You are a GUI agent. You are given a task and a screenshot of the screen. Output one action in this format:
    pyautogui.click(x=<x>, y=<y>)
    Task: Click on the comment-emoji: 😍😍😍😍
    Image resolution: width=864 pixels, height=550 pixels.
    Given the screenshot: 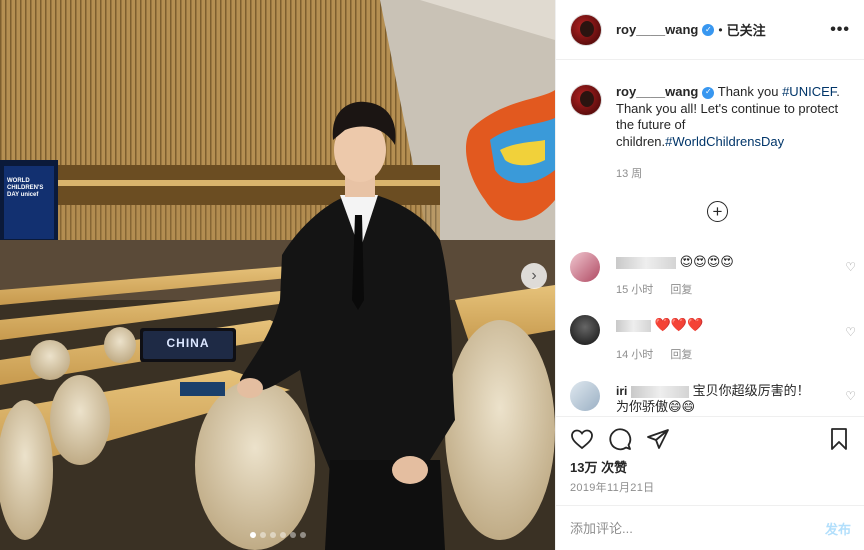 What is the action you would take?
    pyautogui.click(x=706, y=261)
    